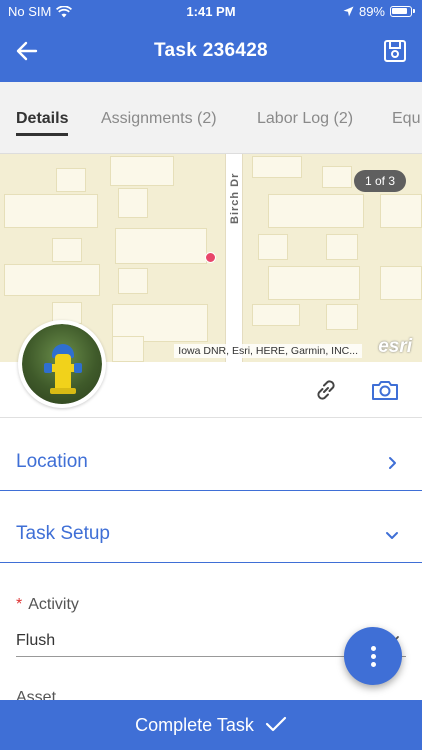 Image resolution: width=422 pixels, height=750 pixels. I want to click on camera-icon, so click(385, 390).